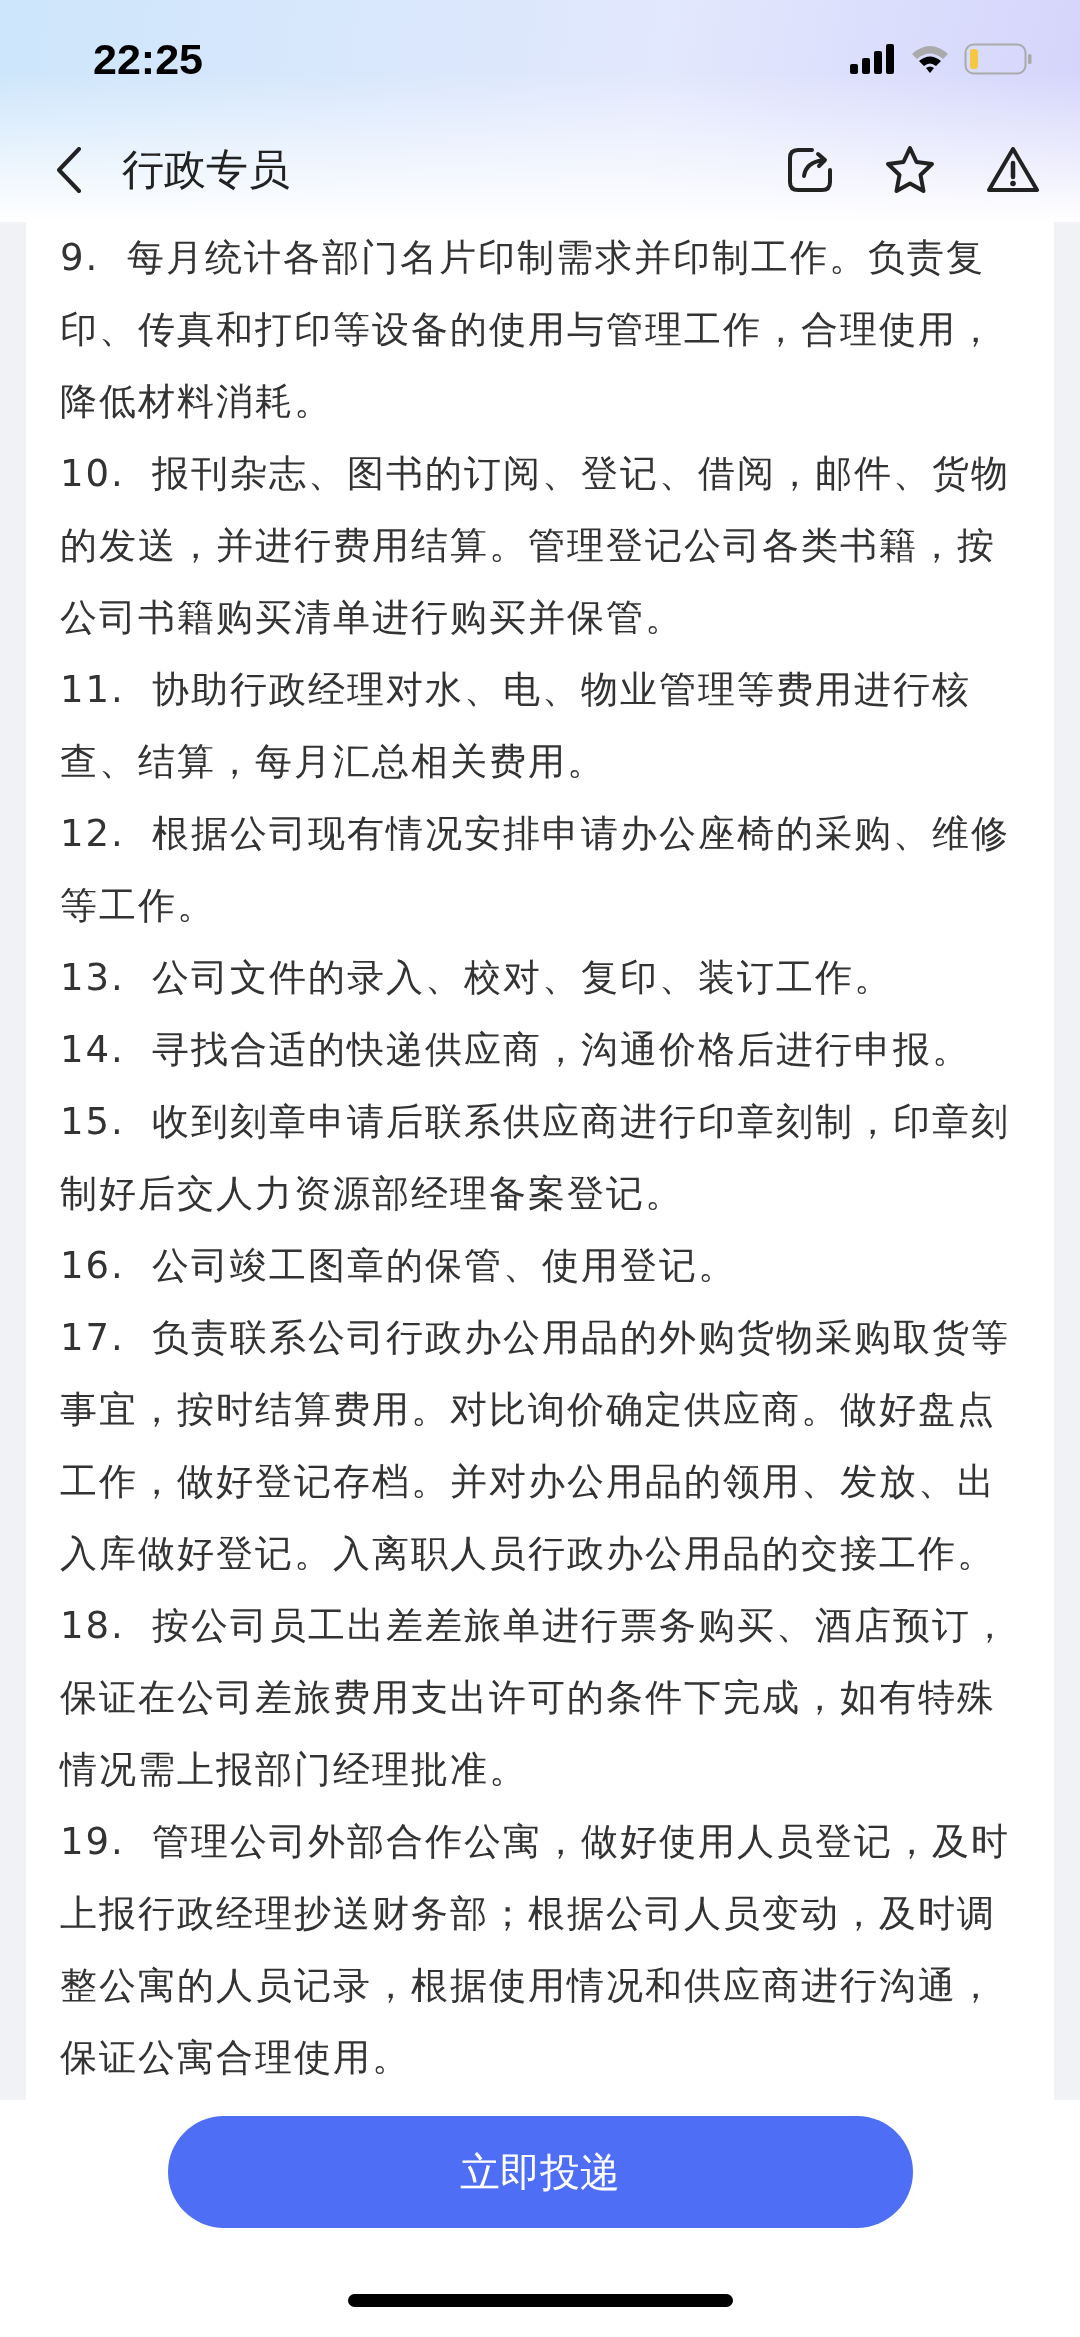 This screenshot has width=1080, height=2337. Describe the element at coordinates (536, 870) in the screenshot. I see `duty-item: 12. 根据公司现有情况安排申请办公座椅的采购、维修等工作。` at that location.